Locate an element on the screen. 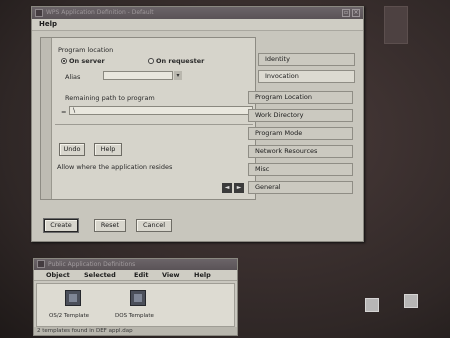 The image size is (450, 338). os2-template-label: OS/2 Template is located at coordinates (69, 316).